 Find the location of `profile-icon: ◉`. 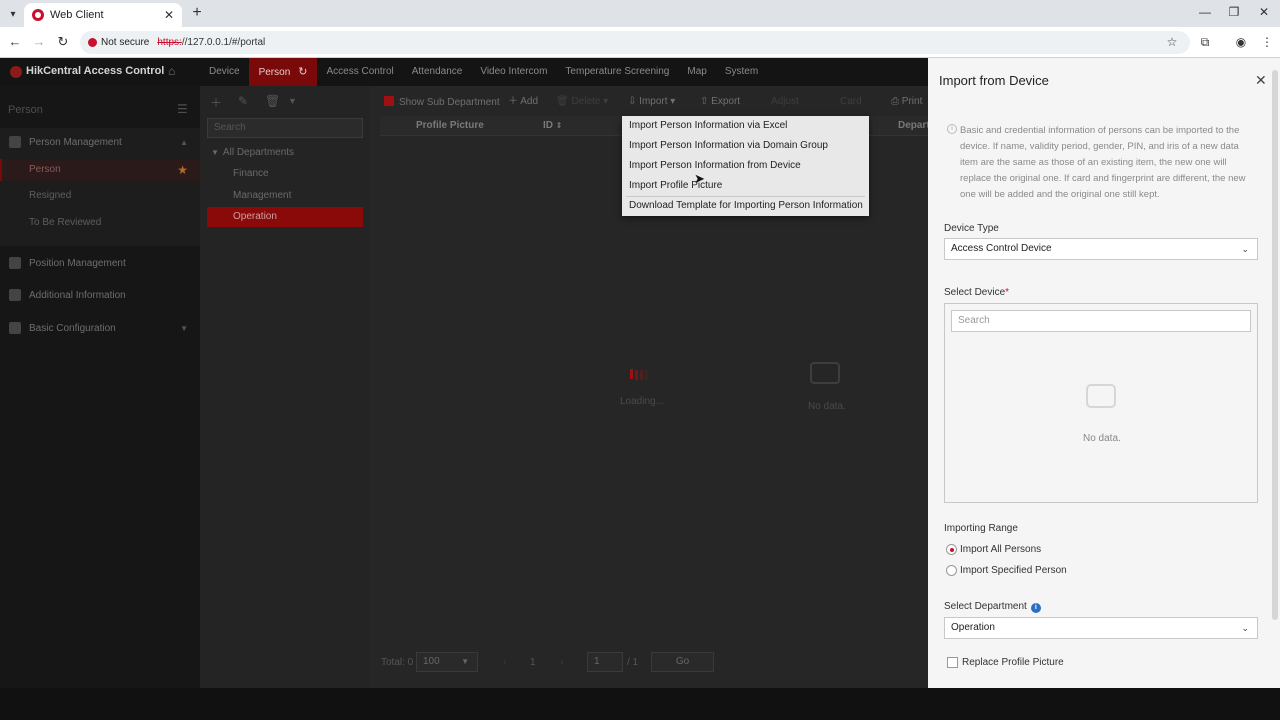

profile-icon: ◉ is located at coordinates (1241, 42).